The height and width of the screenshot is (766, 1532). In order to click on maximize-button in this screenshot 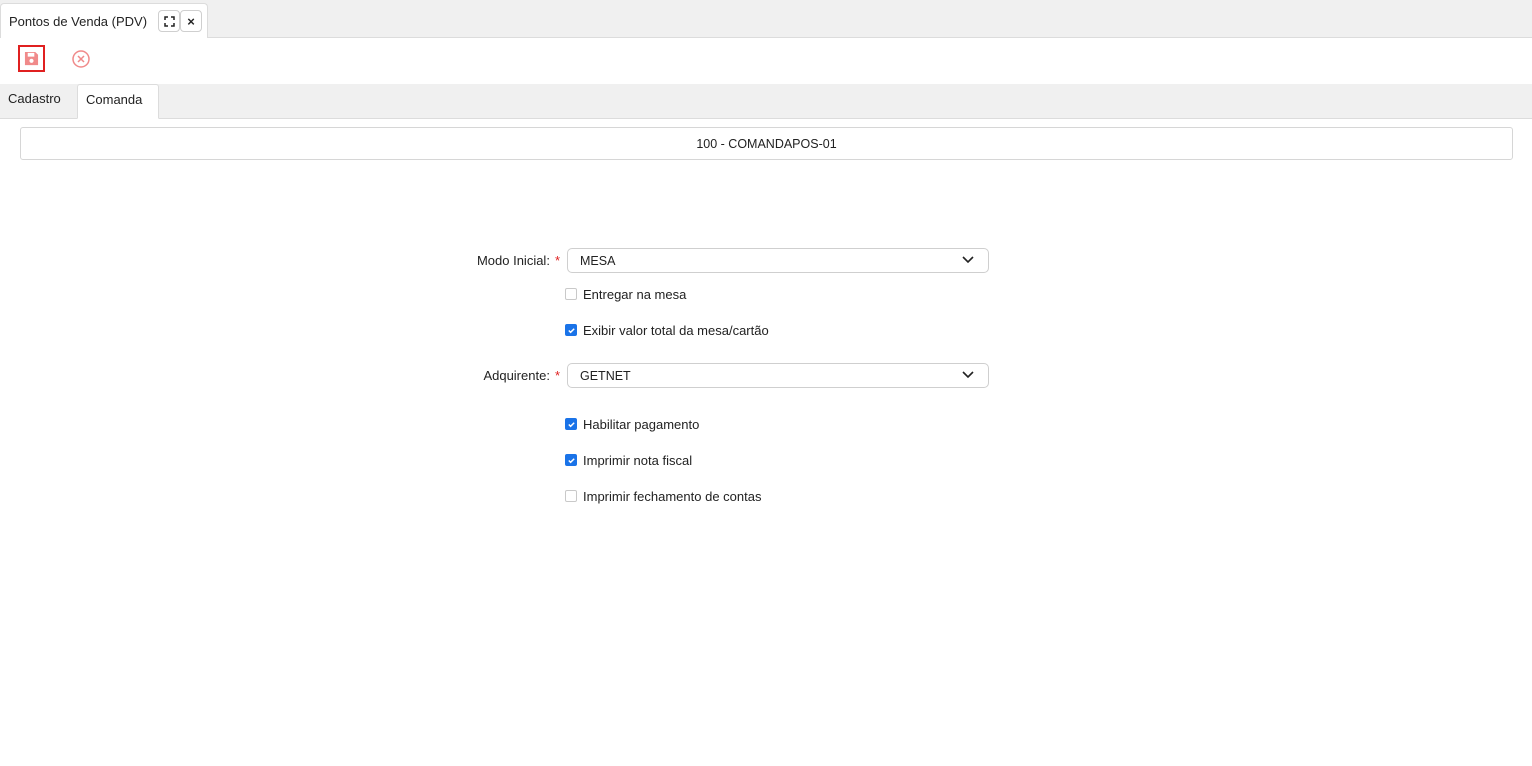, I will do `click(169, 21)`.